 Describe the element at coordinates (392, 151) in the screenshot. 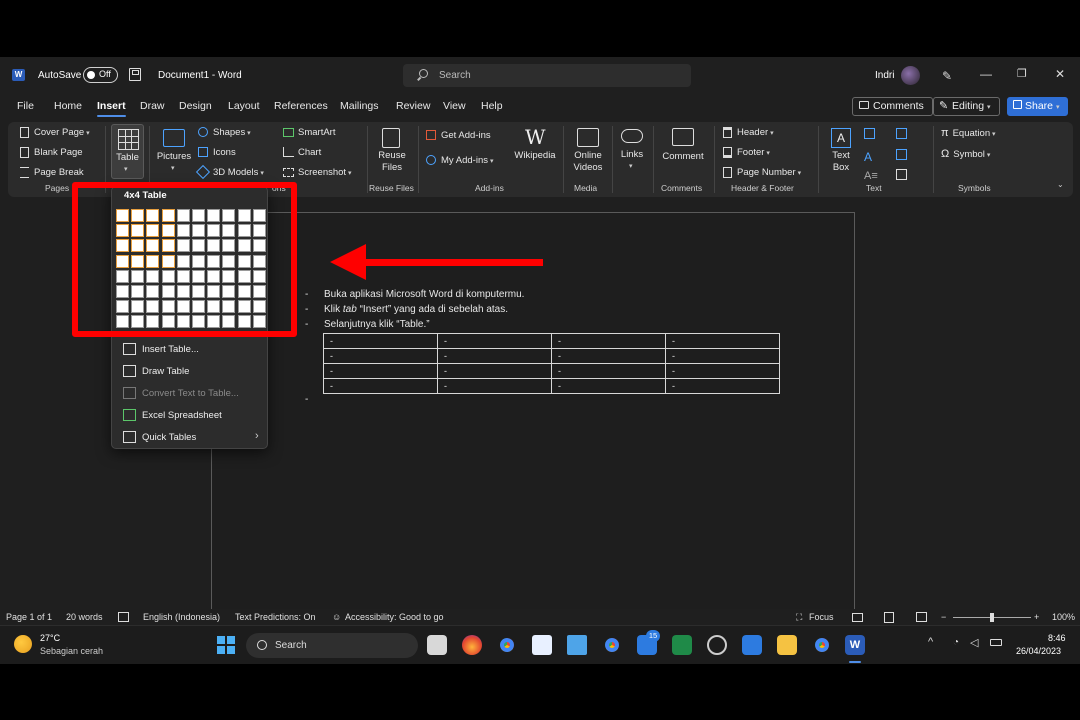

I see `reuse-files-button: Reuse Files` at that location.